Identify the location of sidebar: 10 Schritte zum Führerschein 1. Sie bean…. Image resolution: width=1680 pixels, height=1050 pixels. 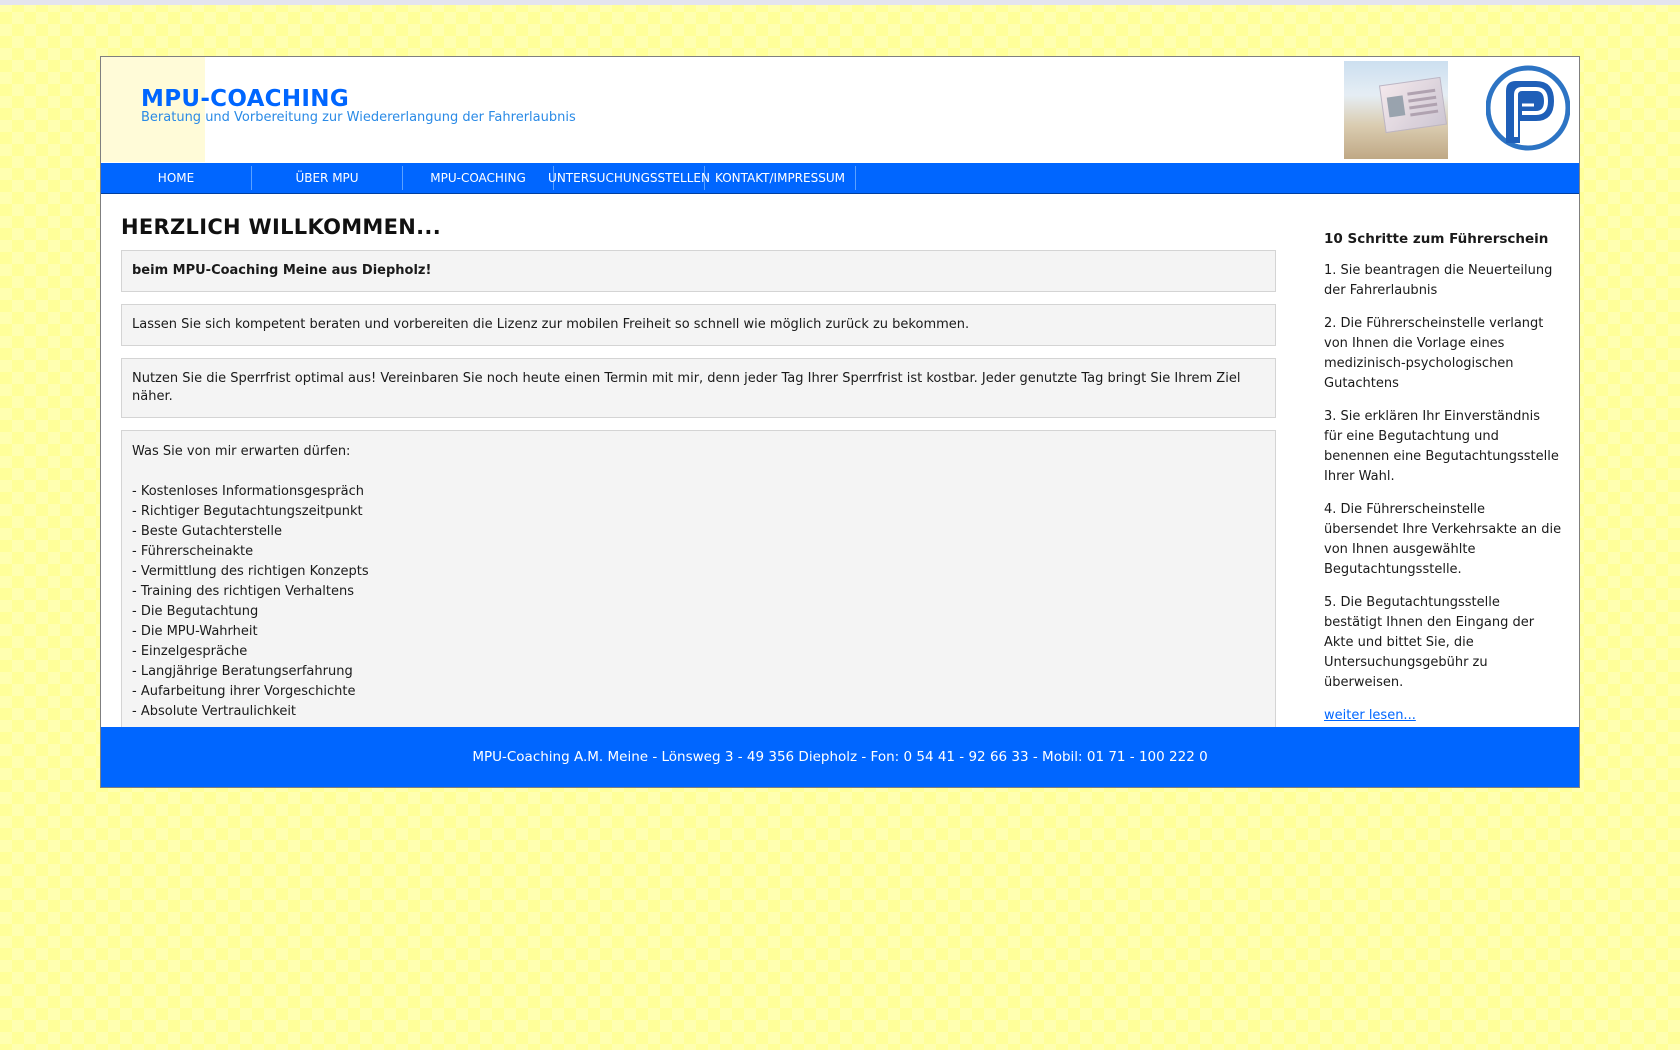
(1443, 477).